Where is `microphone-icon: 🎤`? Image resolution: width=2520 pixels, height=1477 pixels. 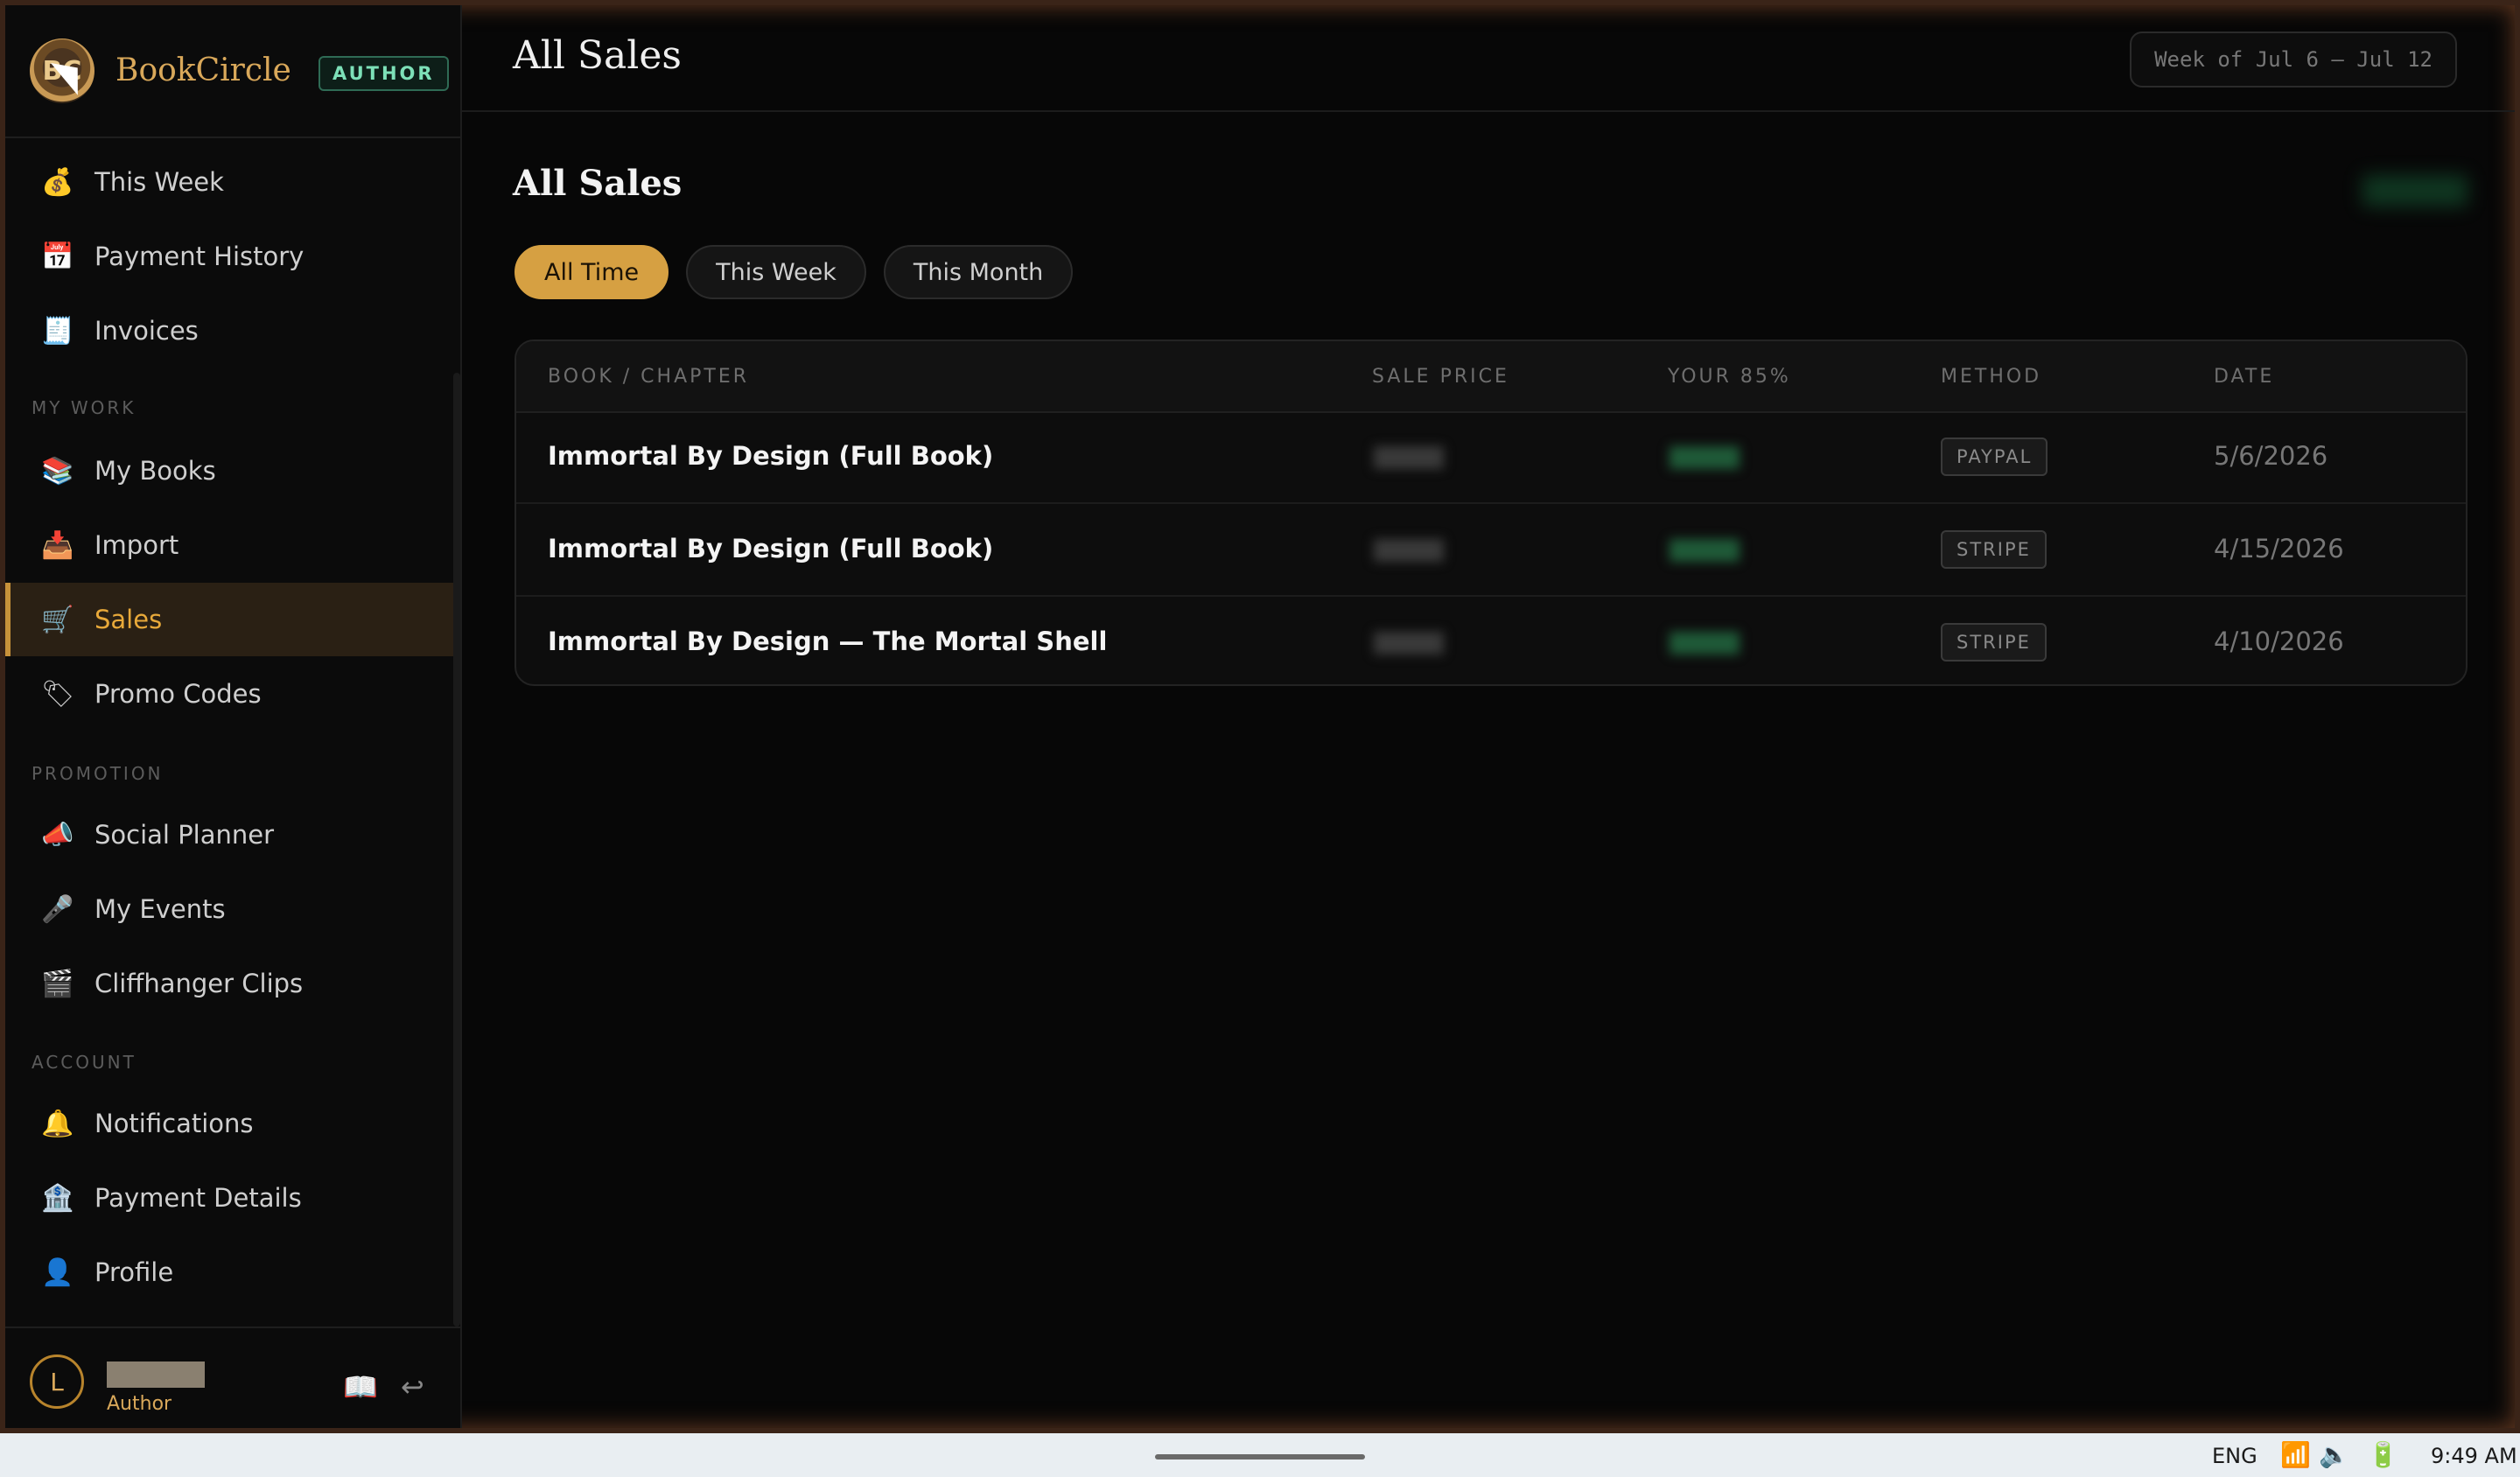
microphone-icon: 🎤 is located at coordinates (57, 909).